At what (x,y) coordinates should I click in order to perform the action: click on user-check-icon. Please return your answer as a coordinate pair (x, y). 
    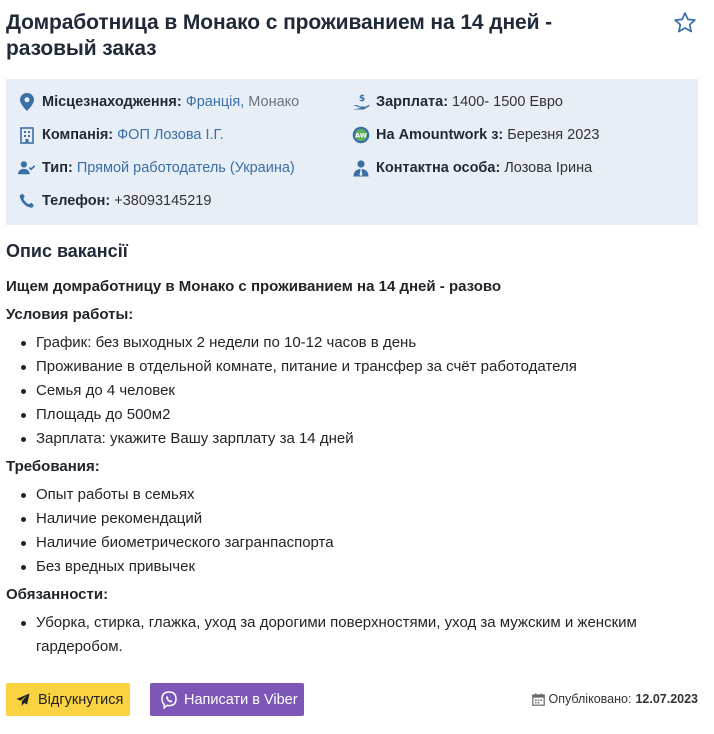
    Looking at the image, I should click on (27, 168).